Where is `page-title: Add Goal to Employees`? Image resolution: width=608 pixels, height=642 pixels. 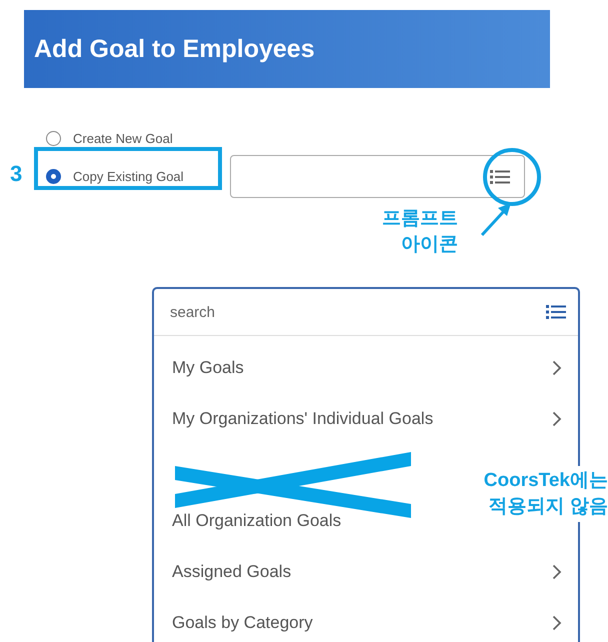 page-title: Add Goal to Employees is located at coordinates (287, 49).